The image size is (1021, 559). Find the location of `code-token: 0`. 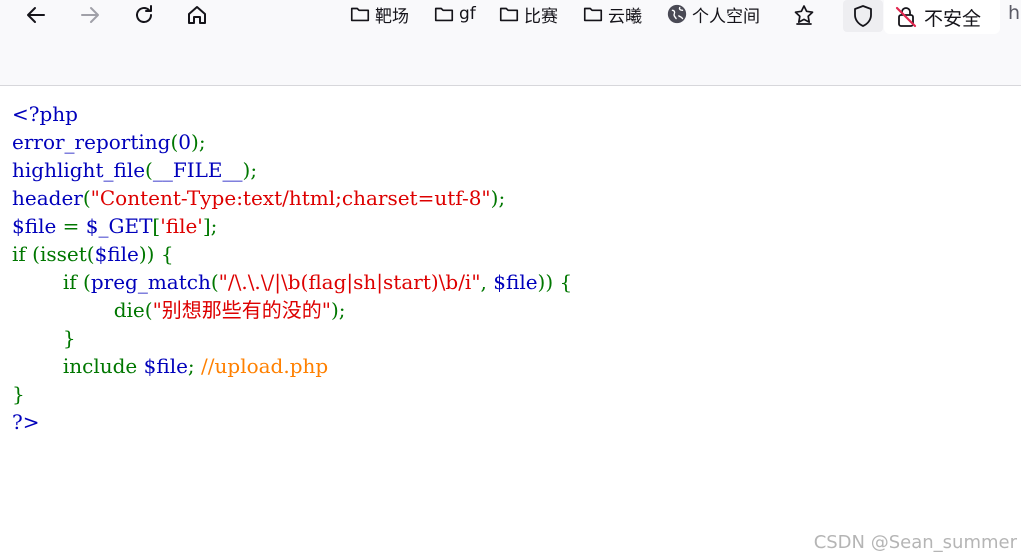

code-token: 0 is located at coordinates (185, 142).